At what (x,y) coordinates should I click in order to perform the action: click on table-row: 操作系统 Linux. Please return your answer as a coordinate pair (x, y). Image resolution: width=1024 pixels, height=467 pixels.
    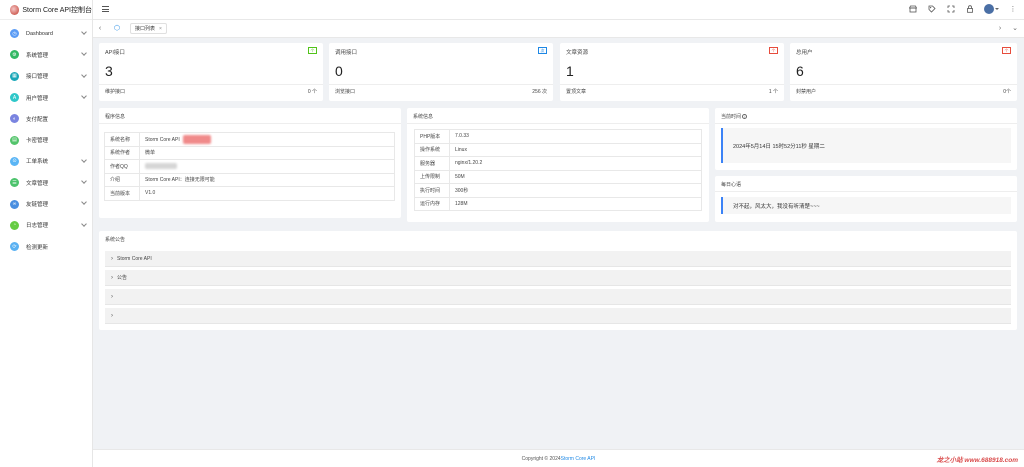
    Looking at the image, I should click on (558, 149).